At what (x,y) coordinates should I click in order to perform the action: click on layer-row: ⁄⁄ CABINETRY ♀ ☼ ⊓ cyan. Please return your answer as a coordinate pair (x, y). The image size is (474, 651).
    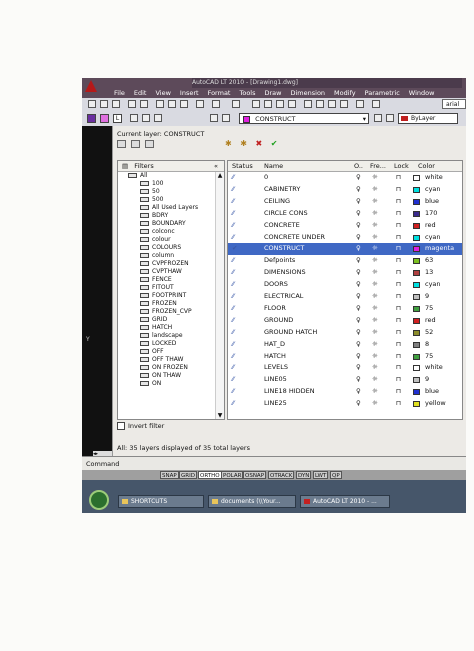
    Looking at the image, I should click on (345, 190).